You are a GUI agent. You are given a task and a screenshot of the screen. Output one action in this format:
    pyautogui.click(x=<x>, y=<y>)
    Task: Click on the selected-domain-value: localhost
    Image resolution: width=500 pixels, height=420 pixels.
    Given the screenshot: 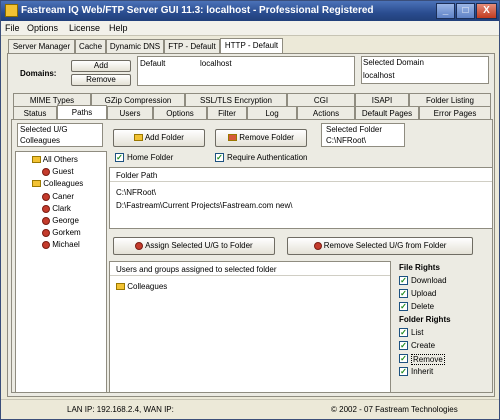 What is the action you would take?
    pyautogui.click(x=379, y=75)
    